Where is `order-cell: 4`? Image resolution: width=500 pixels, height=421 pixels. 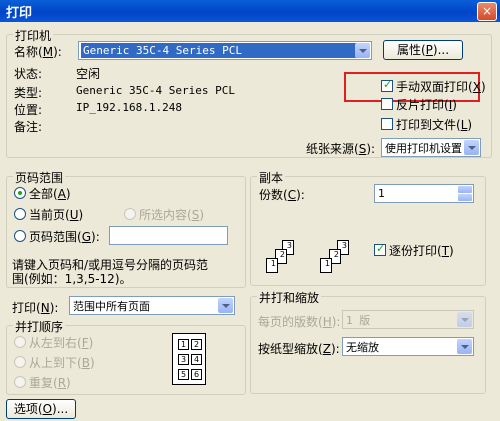 order-cell: 4 is located at coordinates (196, 359).